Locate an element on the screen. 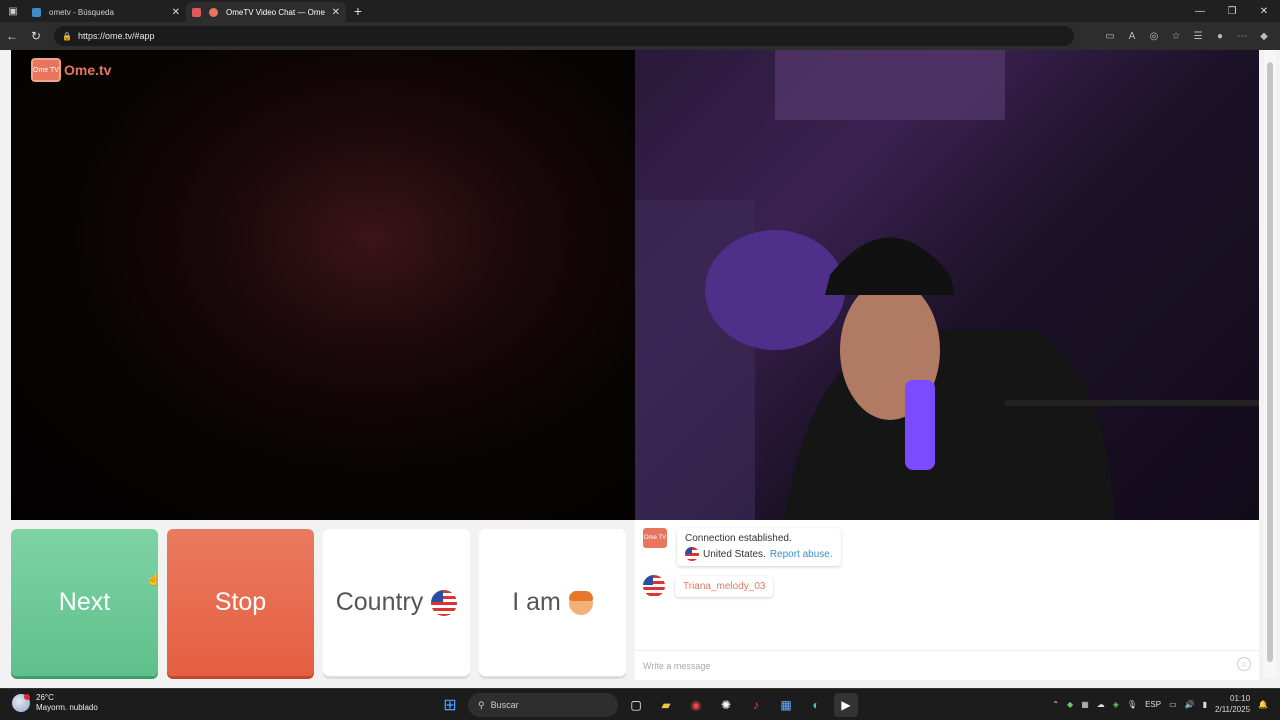 This screenshot has height=720, width=1280. profile-avatar-icon: ● is located at coordinates (1220, 36).